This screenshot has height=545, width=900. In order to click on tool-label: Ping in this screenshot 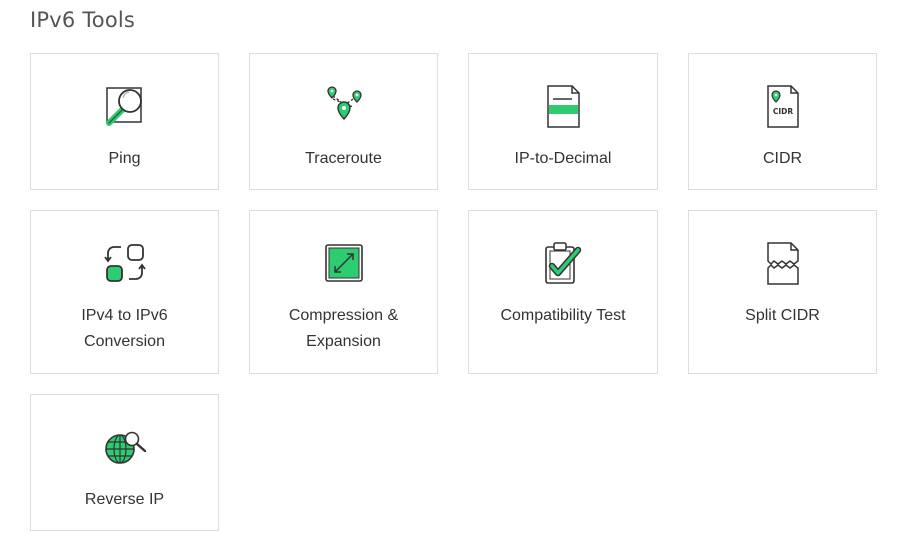, I will do `click(124, 158)`.